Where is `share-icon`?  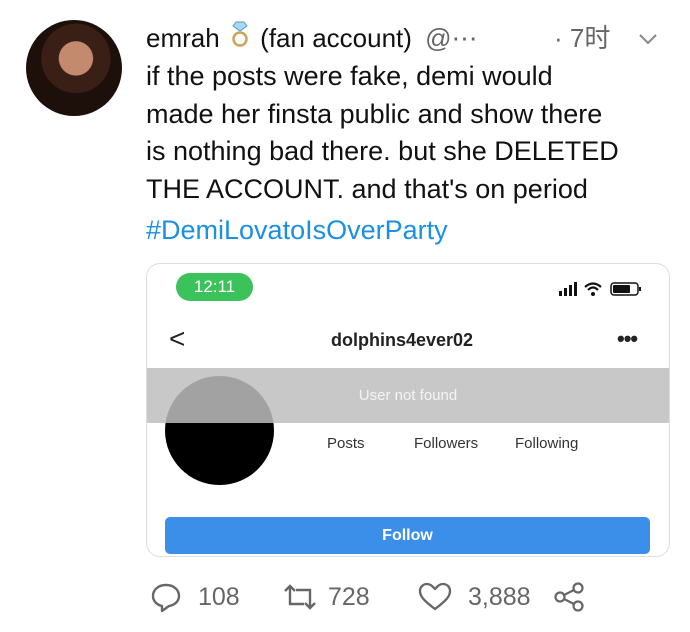 share-icon is located at coordinates (569, 597).